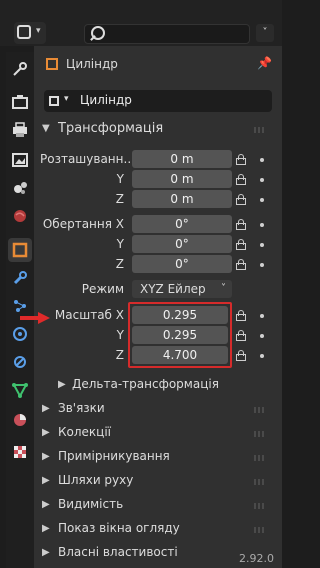 The width and height of the screenshot is (320, 568). What do you see at coordinates (106, 100) in the screenshot?
I see `object-name-value: Циліндр` at bounding box center [106, 100].